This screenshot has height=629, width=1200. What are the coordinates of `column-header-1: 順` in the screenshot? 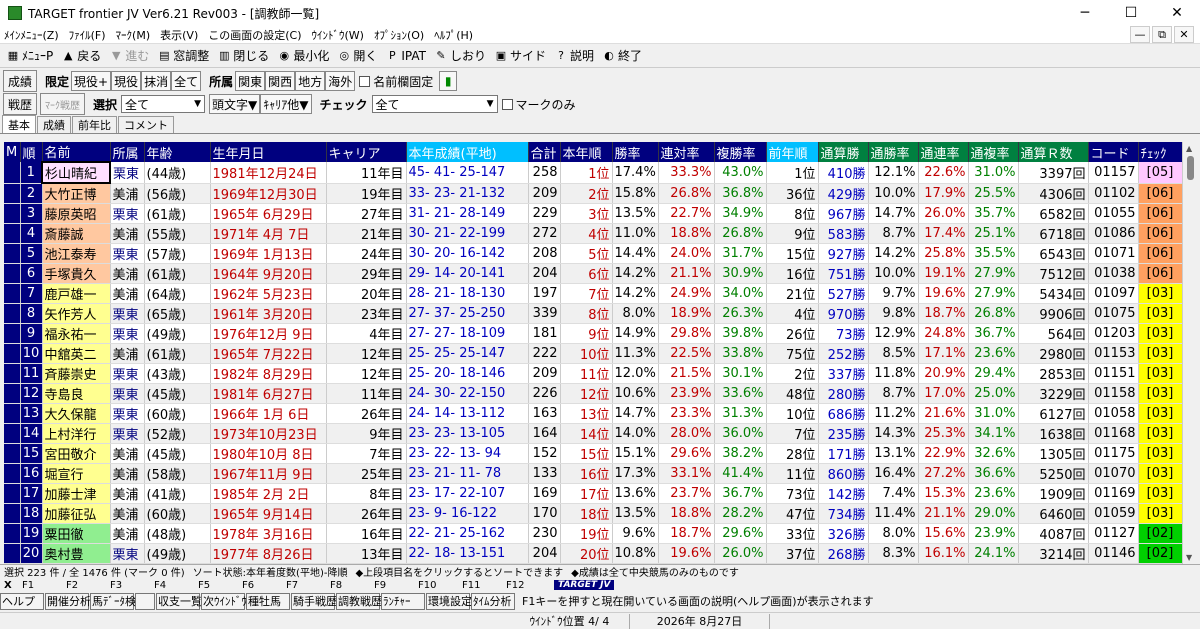 It's located at (31, 152).